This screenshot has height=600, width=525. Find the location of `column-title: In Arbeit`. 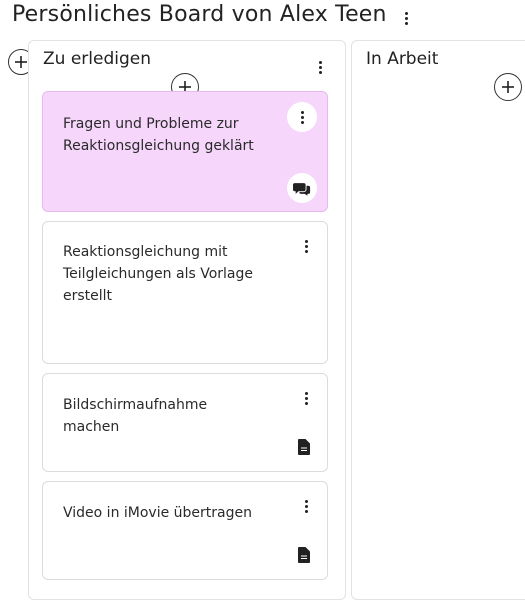

column-title: In Arbeit is located at coordinates (402, 59).